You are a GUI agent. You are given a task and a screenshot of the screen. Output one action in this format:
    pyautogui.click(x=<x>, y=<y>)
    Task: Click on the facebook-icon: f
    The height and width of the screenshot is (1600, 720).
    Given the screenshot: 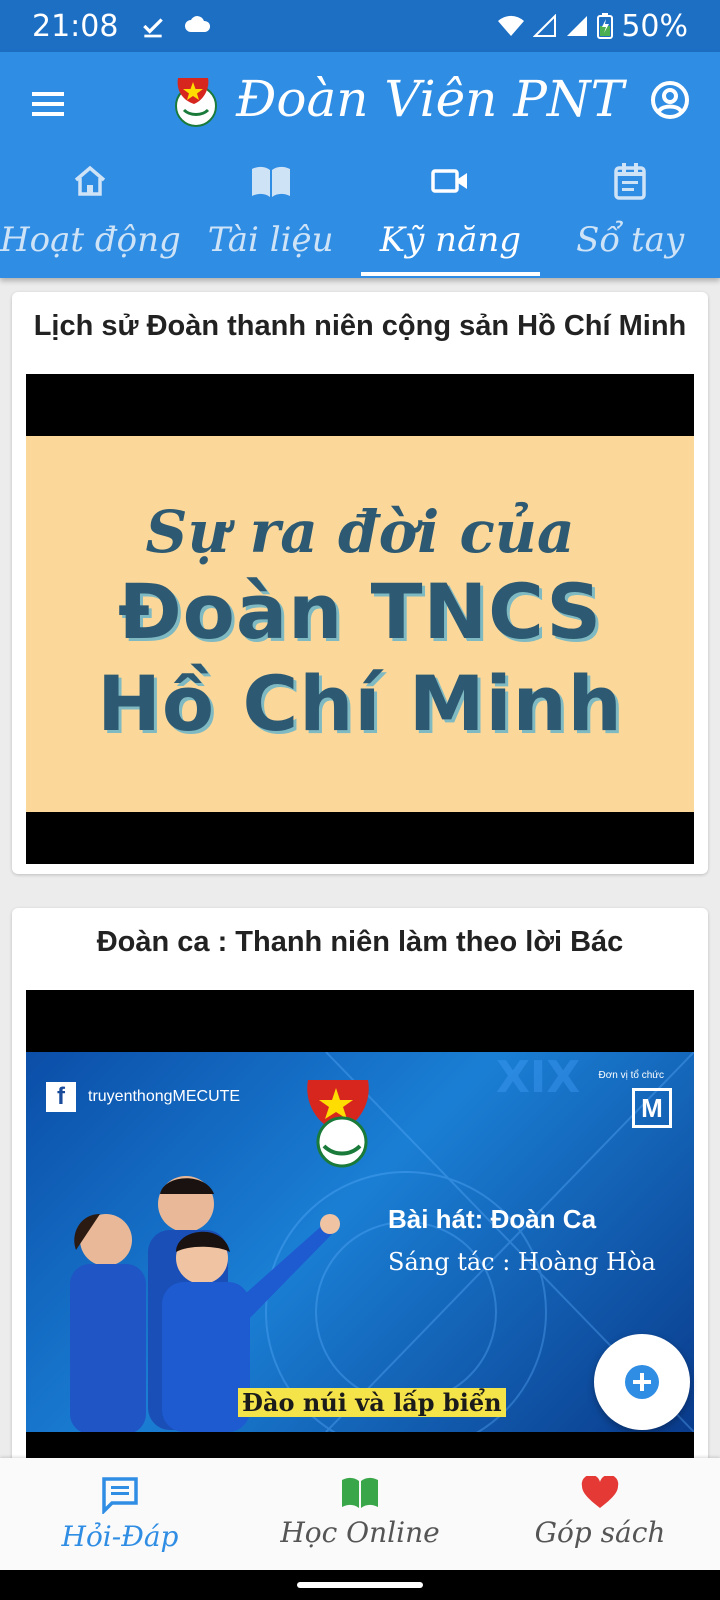 What is the action you would take?
    pyautogui.click(x=61, y=1097)
    